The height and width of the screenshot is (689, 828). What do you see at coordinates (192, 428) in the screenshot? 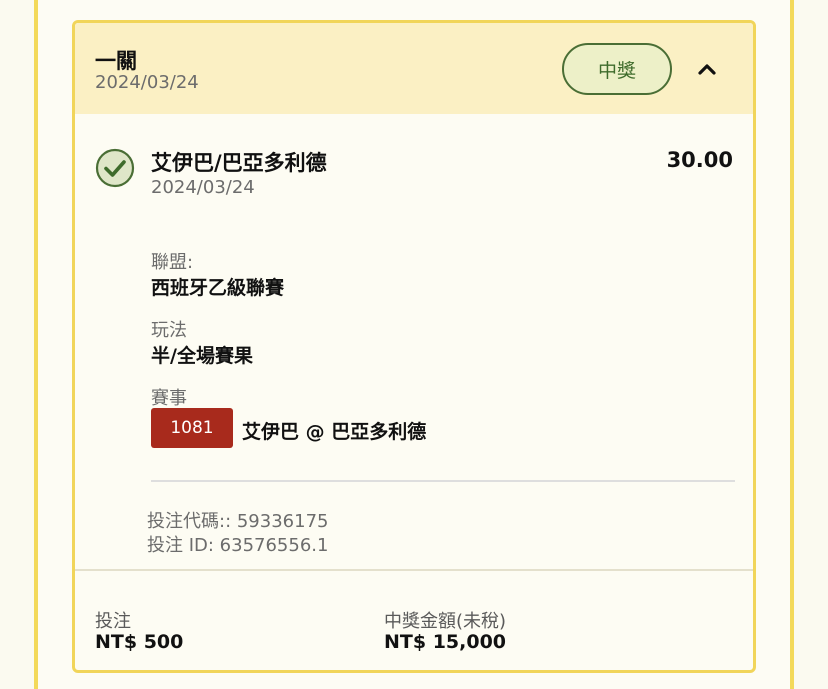
I see `event-code-badge: 1081` at bounding box center [192, 428].